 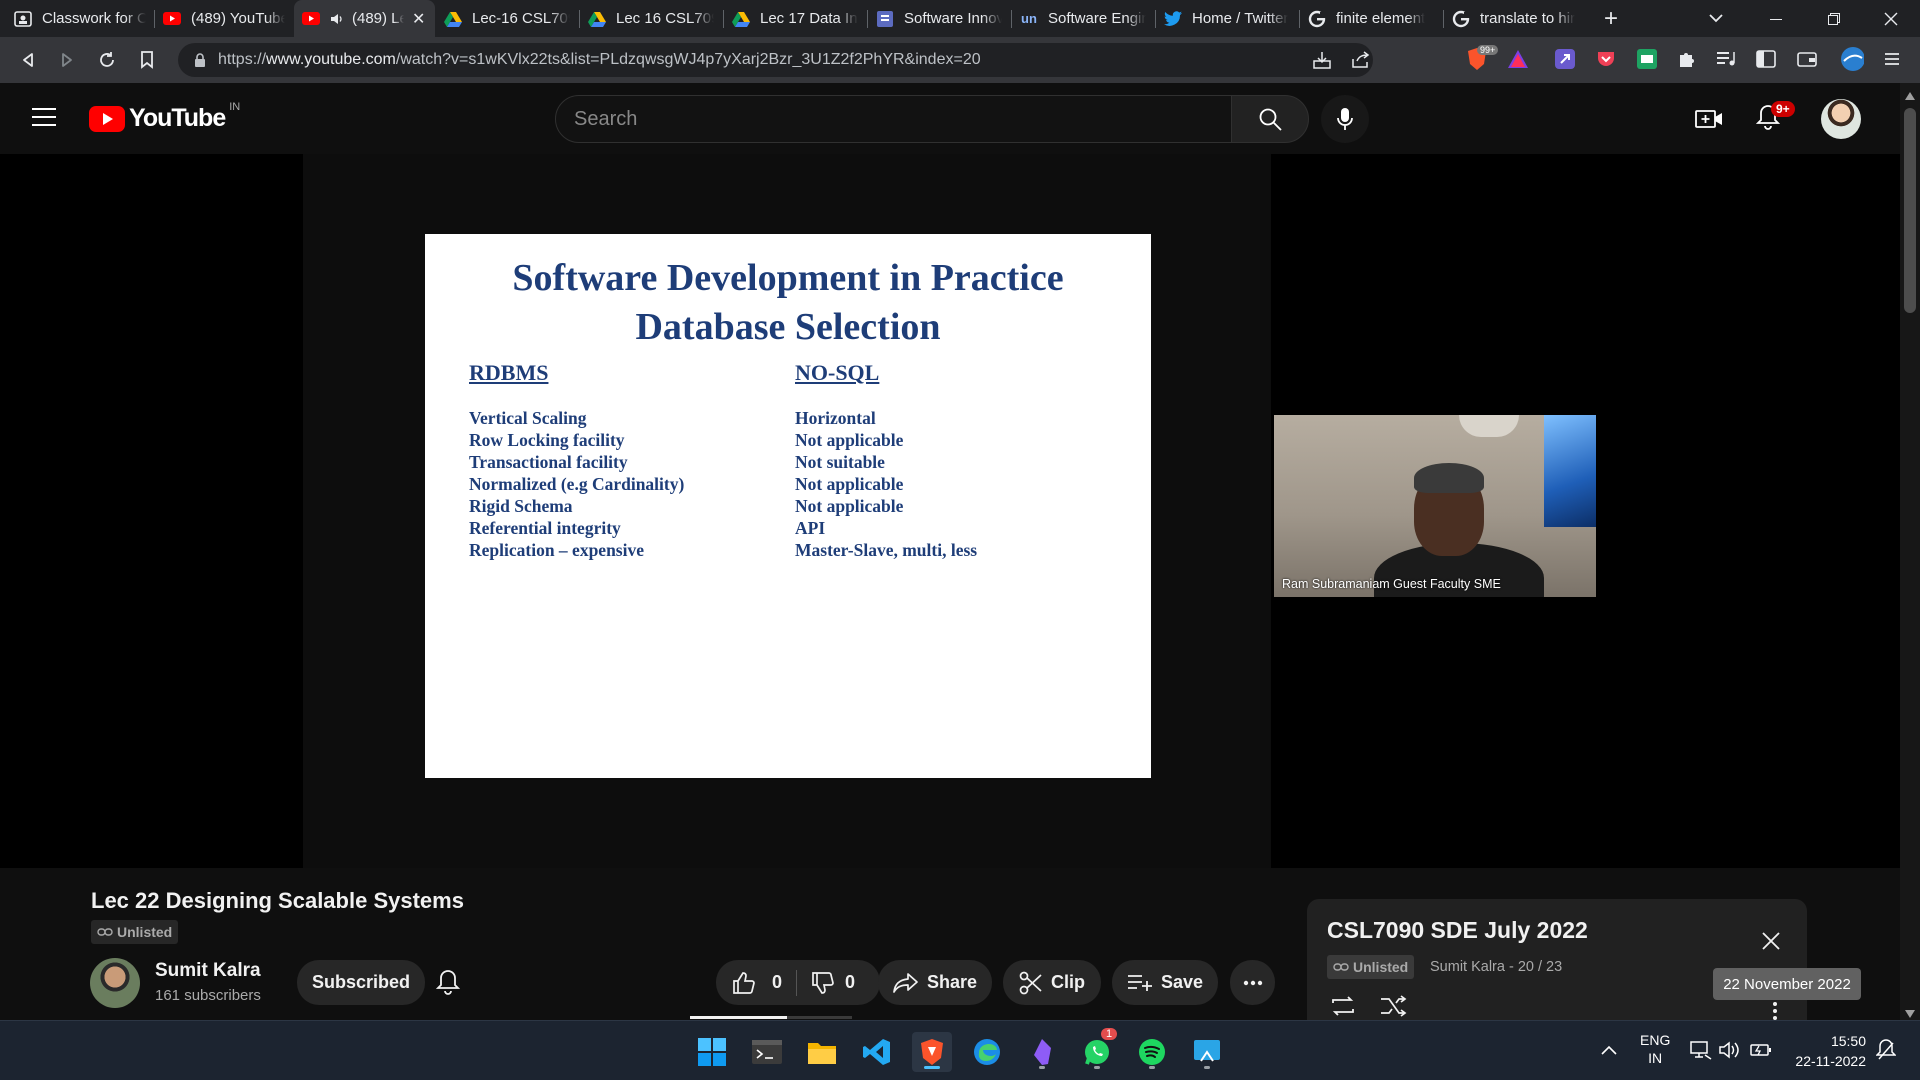 I want to click on tab-software-innov: Software Innov, so click(x=939, y=18).